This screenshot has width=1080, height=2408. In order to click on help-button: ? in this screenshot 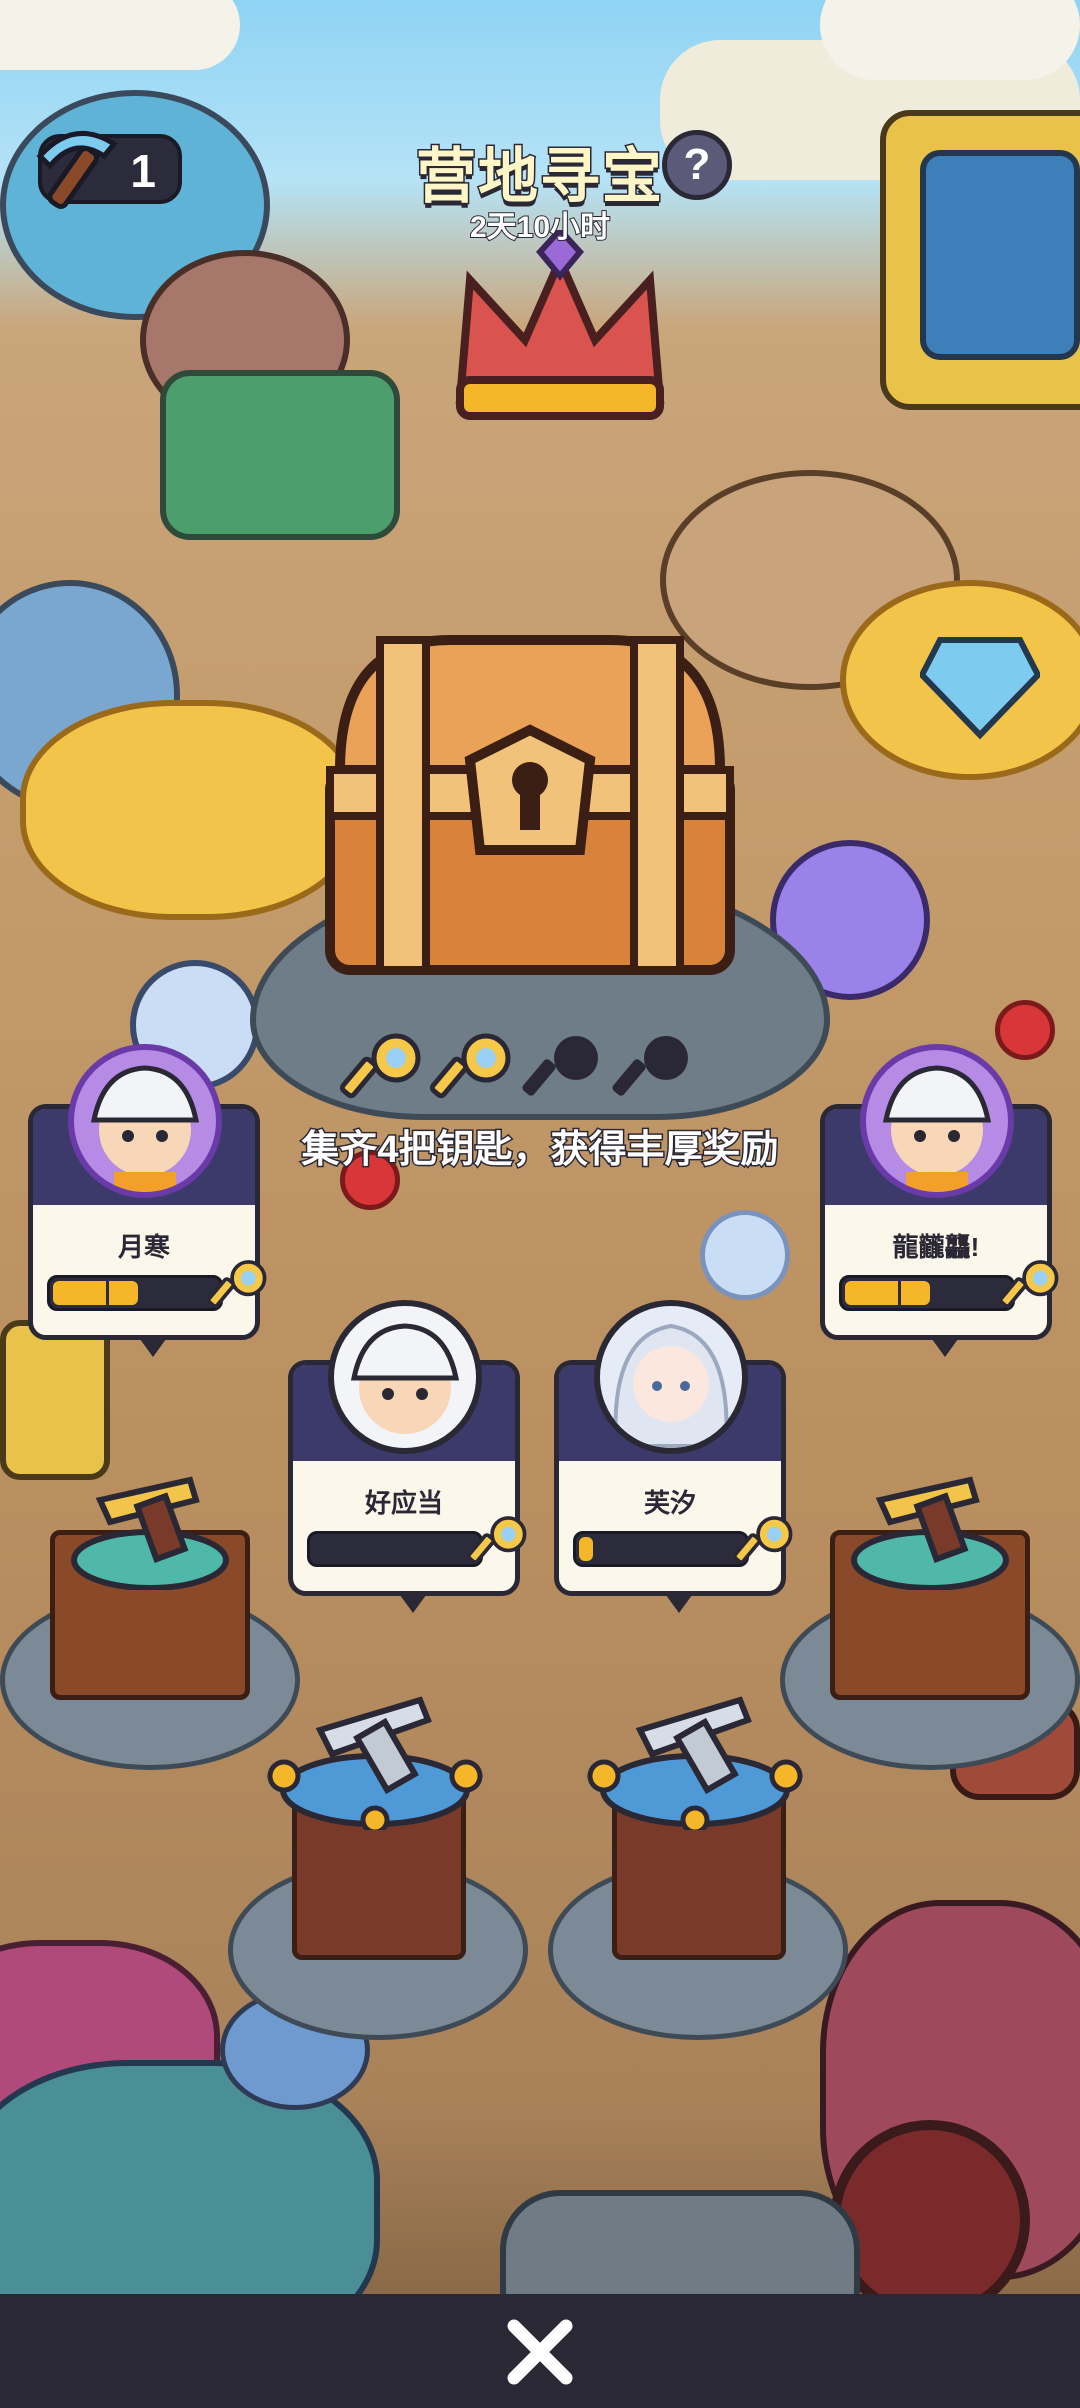, I will do `click(697, 165)`.